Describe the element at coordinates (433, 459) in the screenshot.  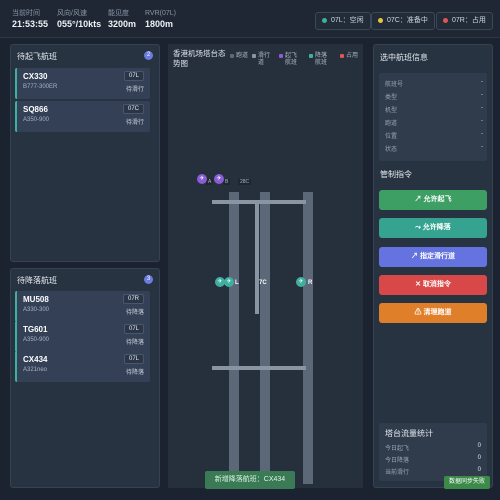
I see `stat-row: 今日降落 0` at that location.